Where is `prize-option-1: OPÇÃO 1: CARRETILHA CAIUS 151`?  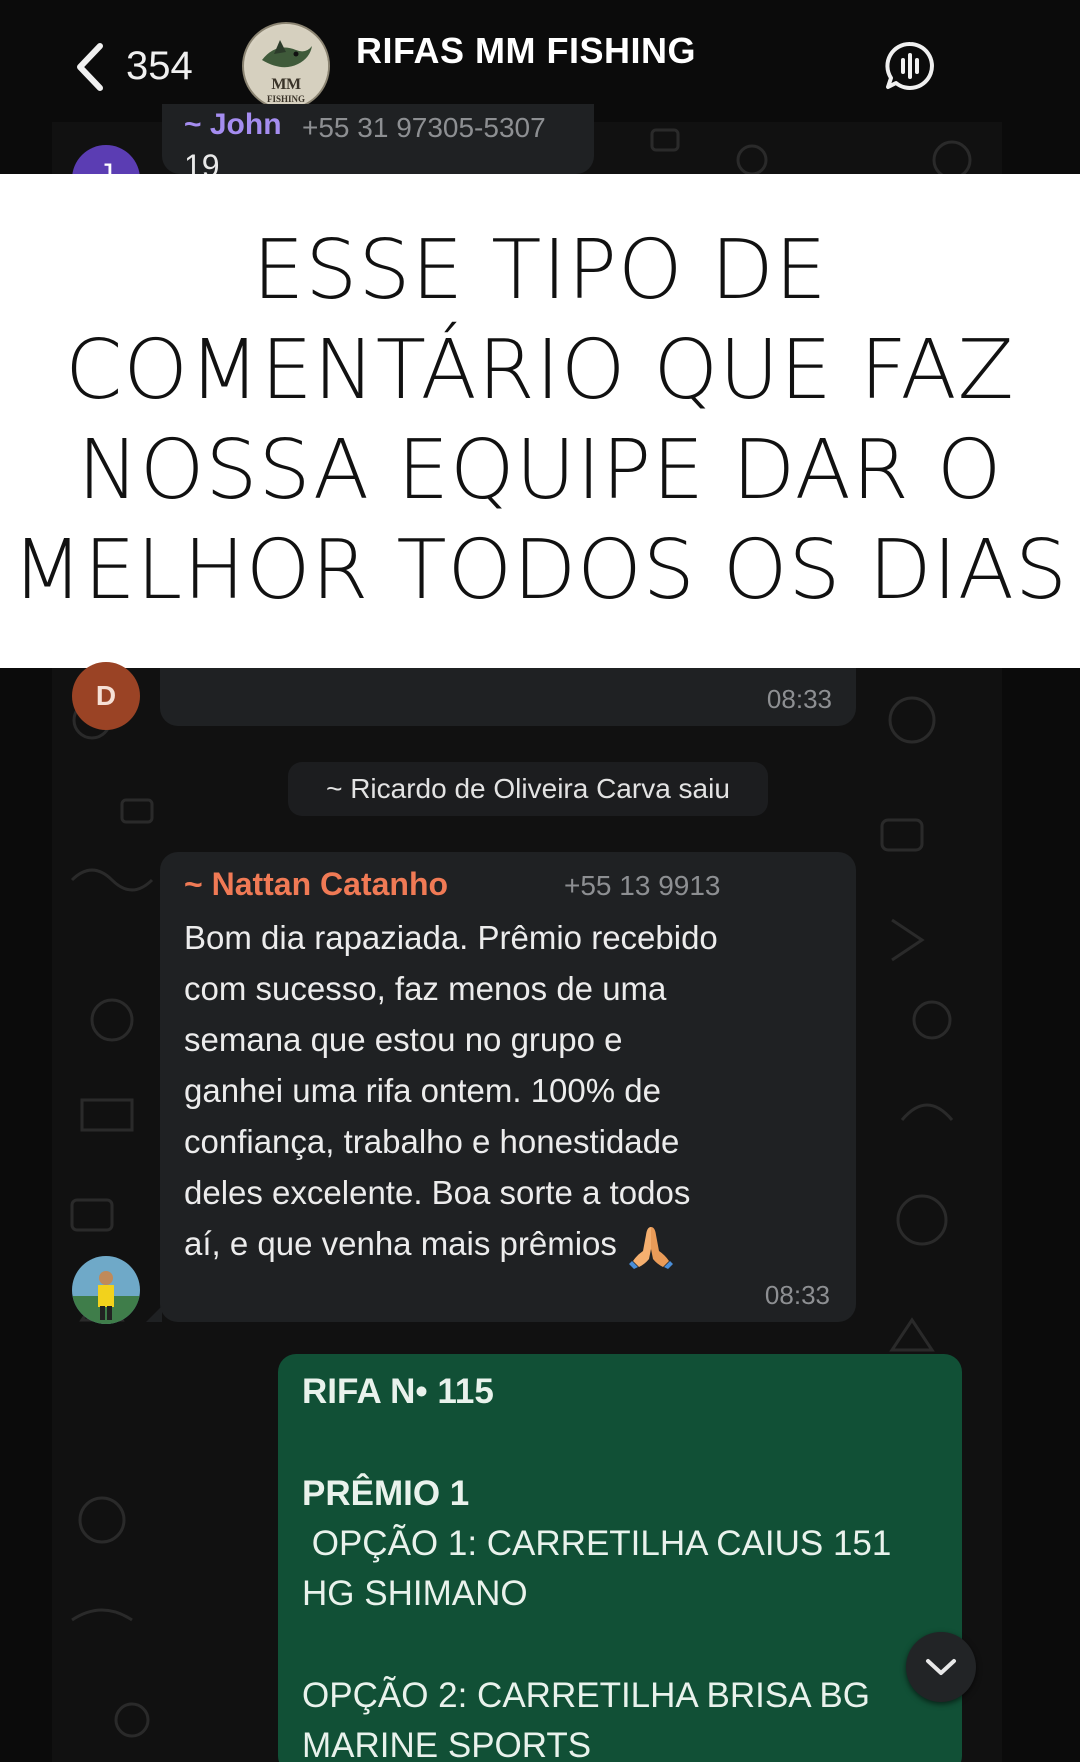
prize-option-1: OPÇÃO 1: CARRETILHA CAIUS 151 is located at coordinates (597, 1543).